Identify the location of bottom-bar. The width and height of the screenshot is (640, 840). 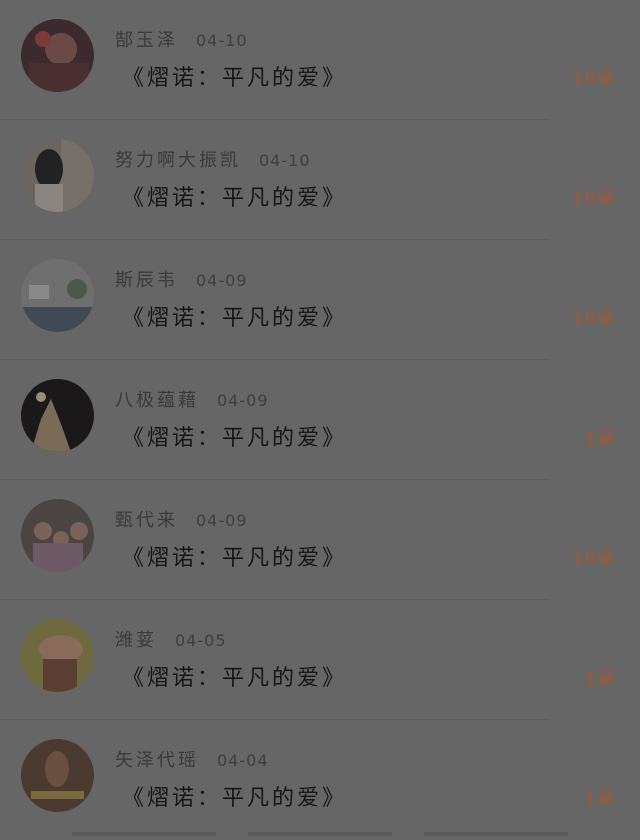
(320, 833).